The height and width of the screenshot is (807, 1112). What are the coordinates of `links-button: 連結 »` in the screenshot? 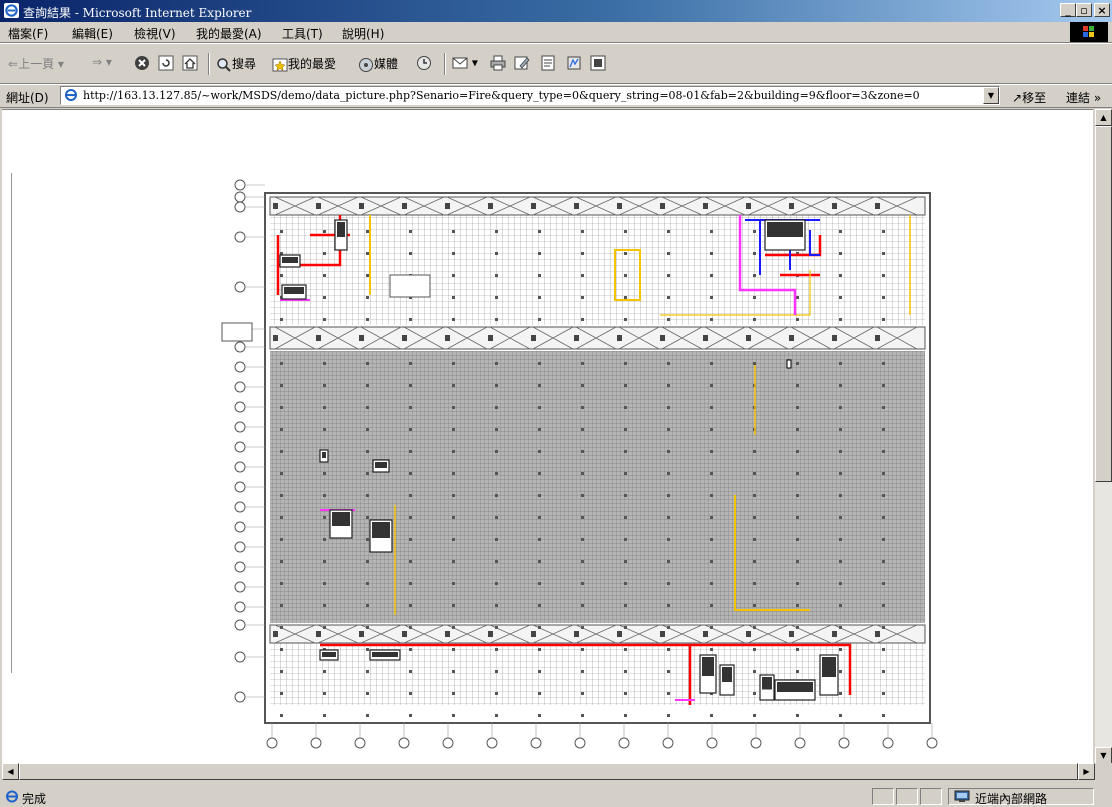 It's located at (1083, 97).